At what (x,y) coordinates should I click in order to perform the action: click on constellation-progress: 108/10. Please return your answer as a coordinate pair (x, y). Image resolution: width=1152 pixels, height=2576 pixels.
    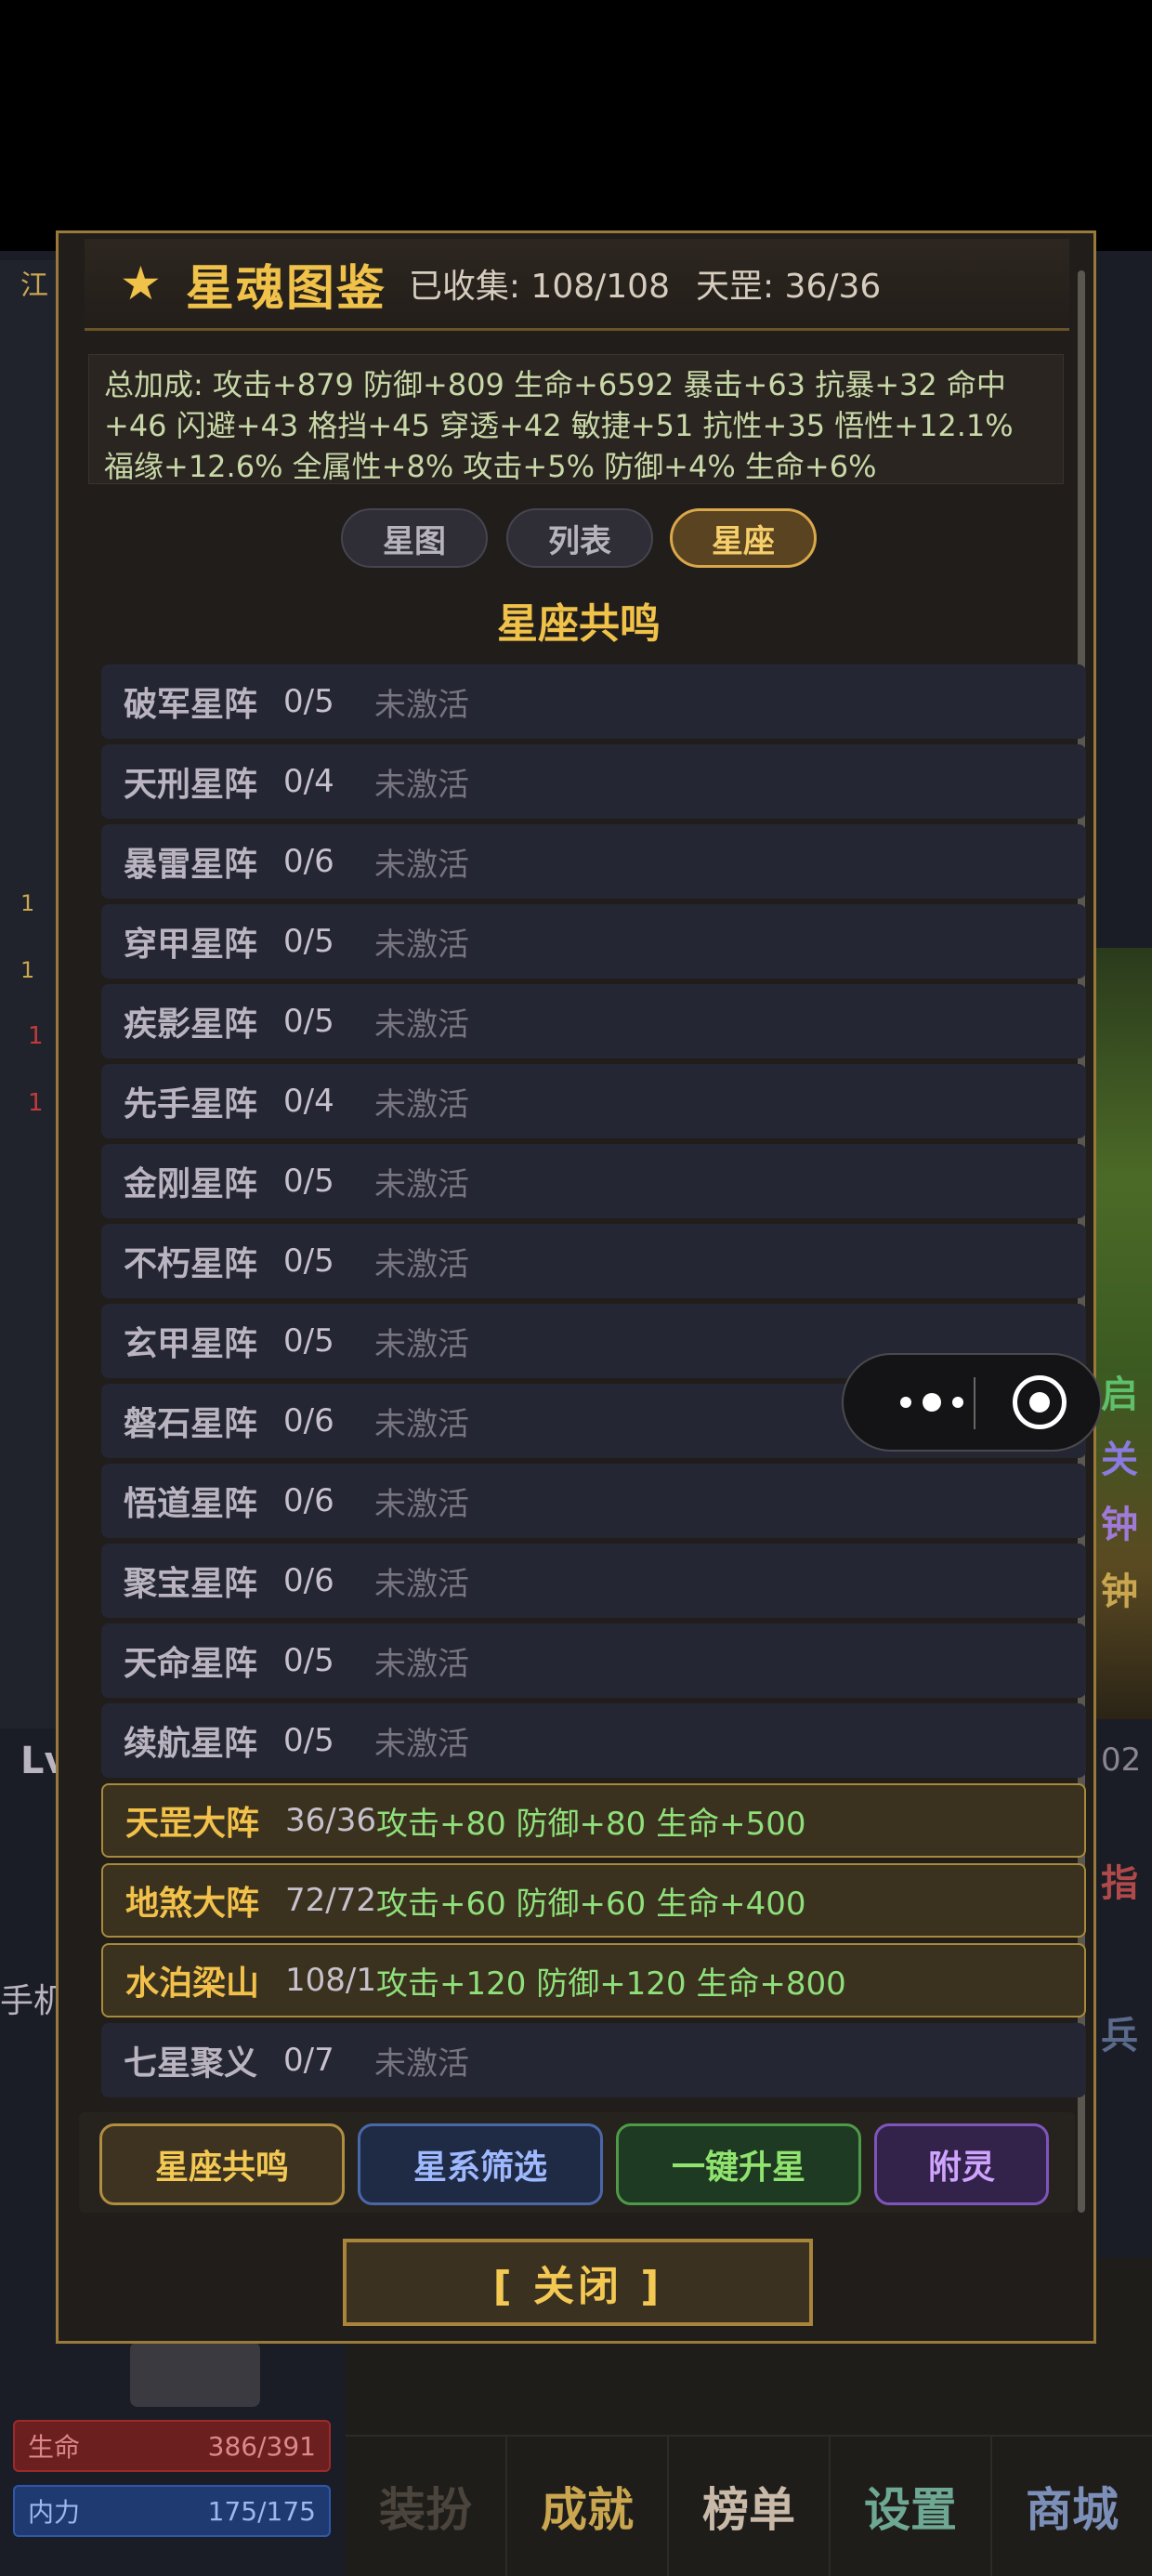
    Looking at the image, I should click on (330, 1980).